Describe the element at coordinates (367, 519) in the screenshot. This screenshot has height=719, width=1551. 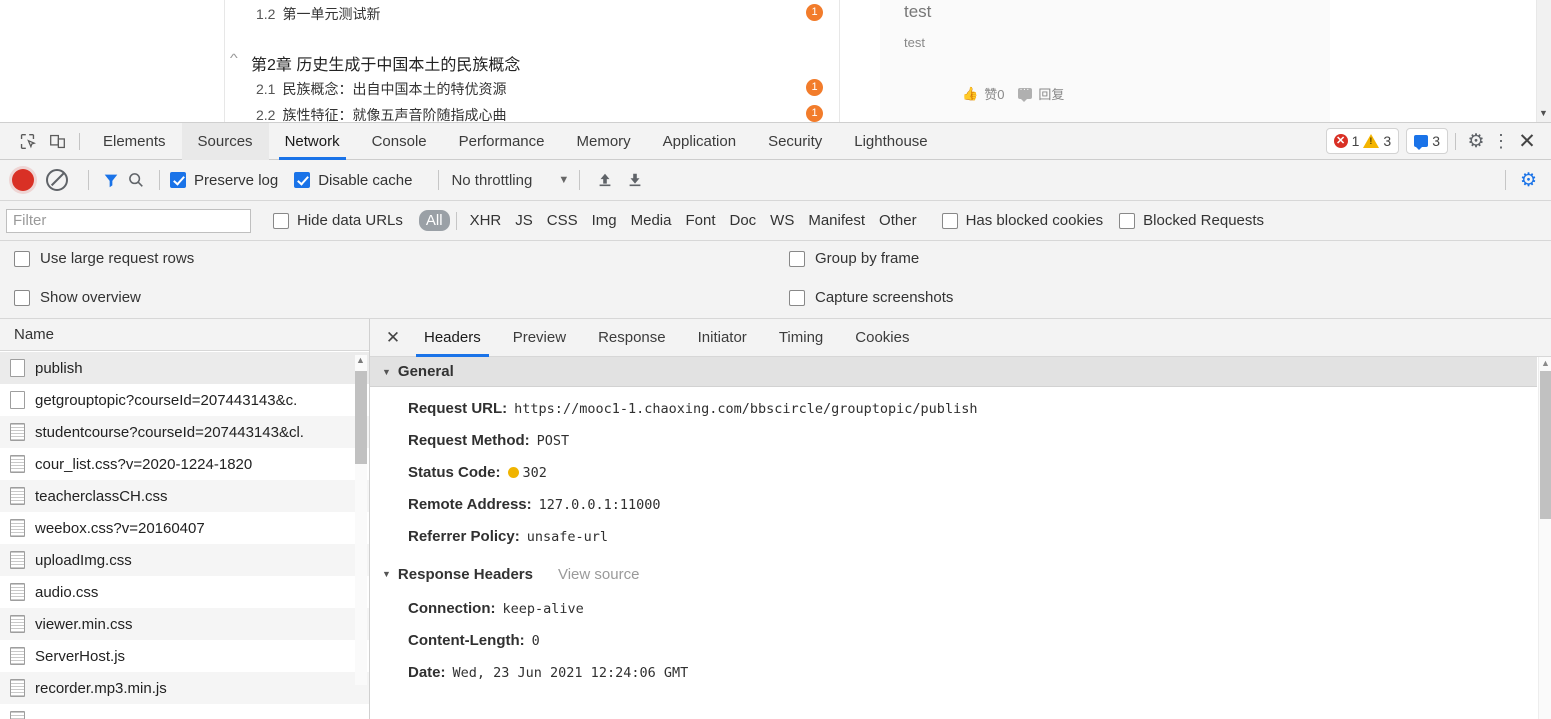
I see `pane-splitter` at that location.